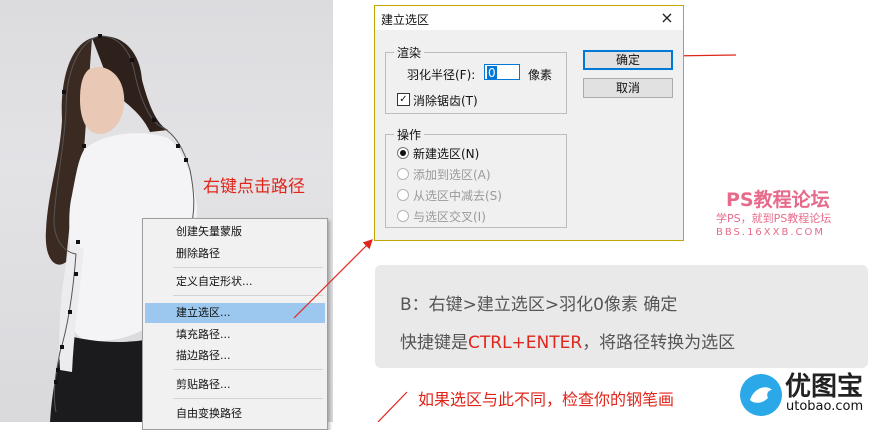  I want to click on instruction-line-2-suffix: ，将路径转换为选区, so click(659, 343).